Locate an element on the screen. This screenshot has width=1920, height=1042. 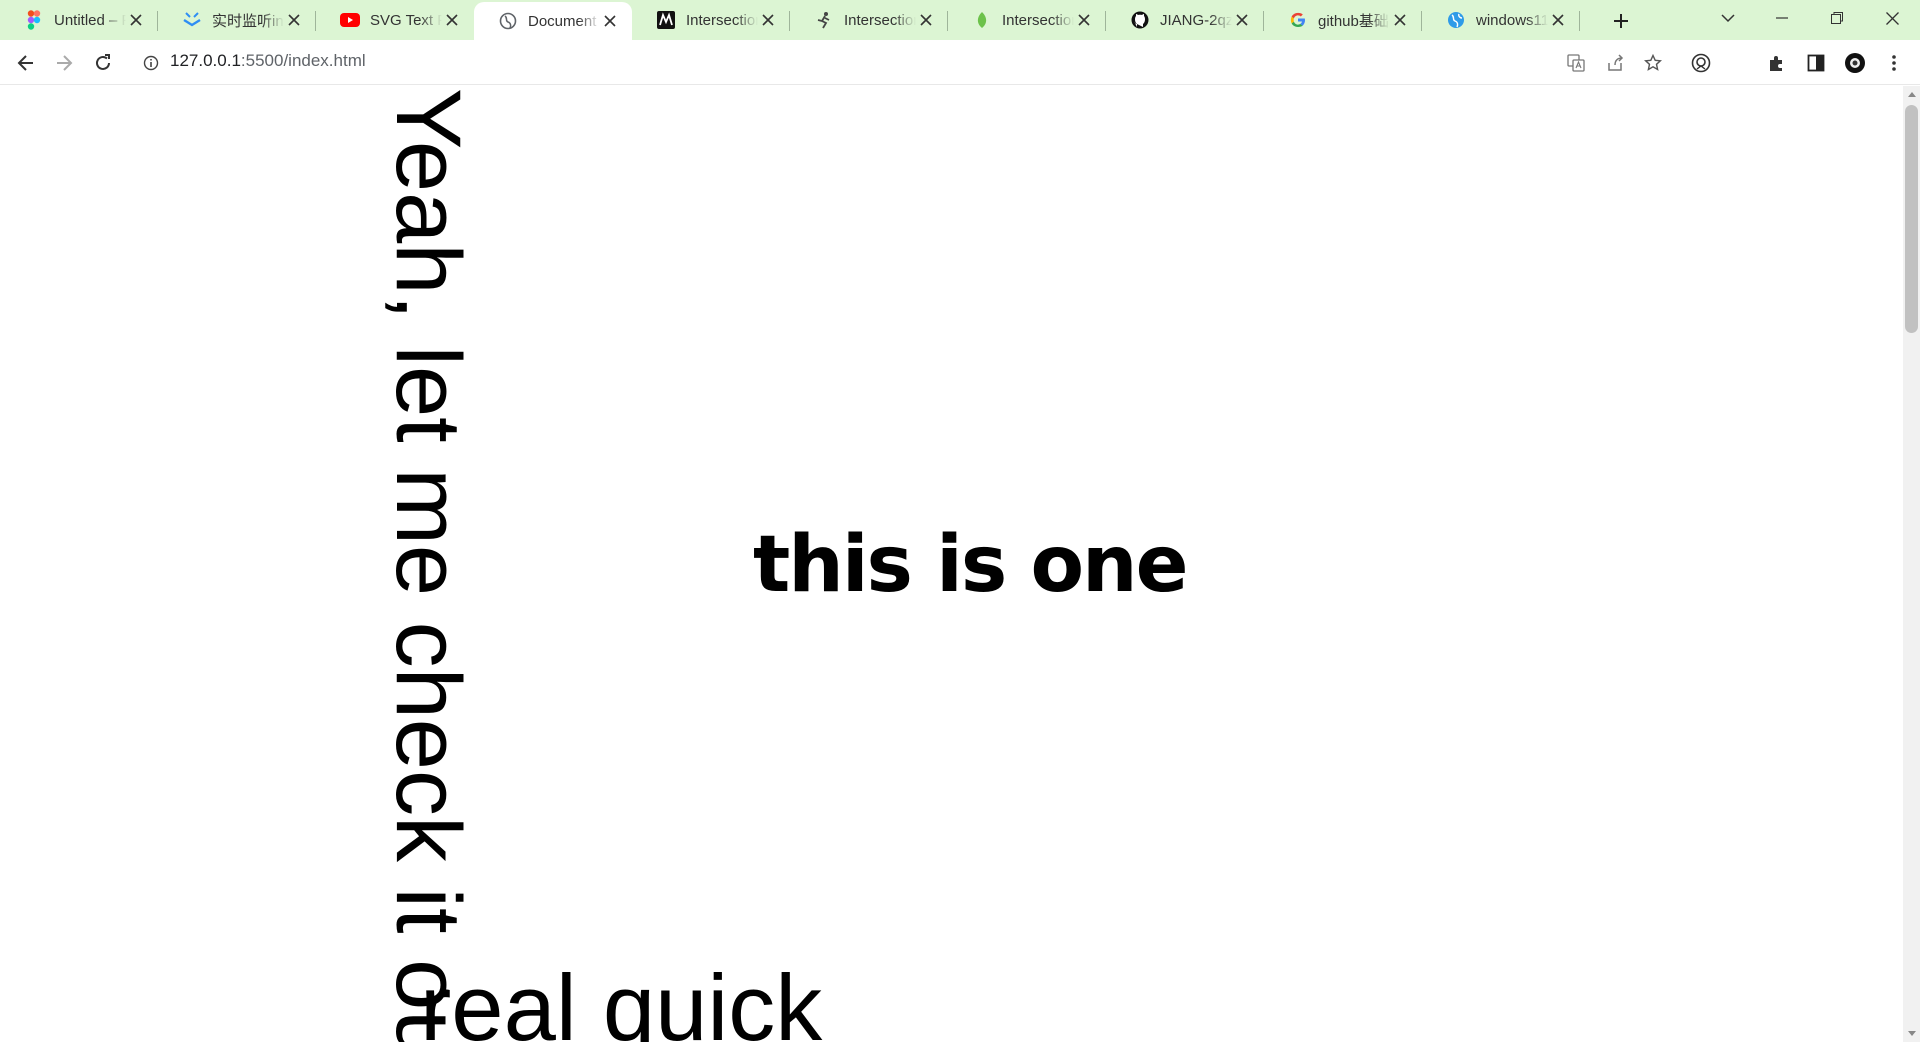
globe-icon is located at coordinates (508, 21).